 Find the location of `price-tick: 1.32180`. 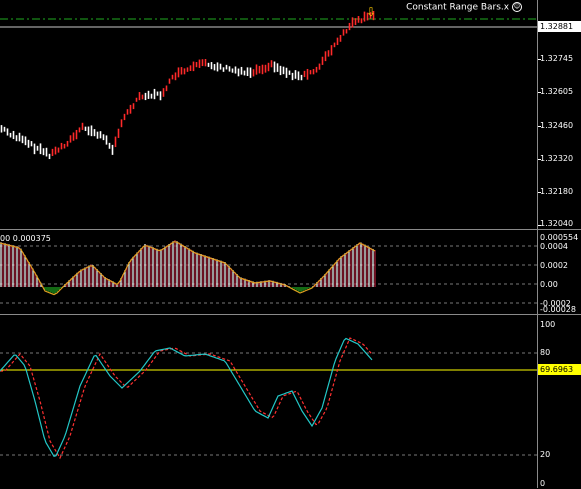

price-tick: 1.32180 is located at coordinates (557, 191).